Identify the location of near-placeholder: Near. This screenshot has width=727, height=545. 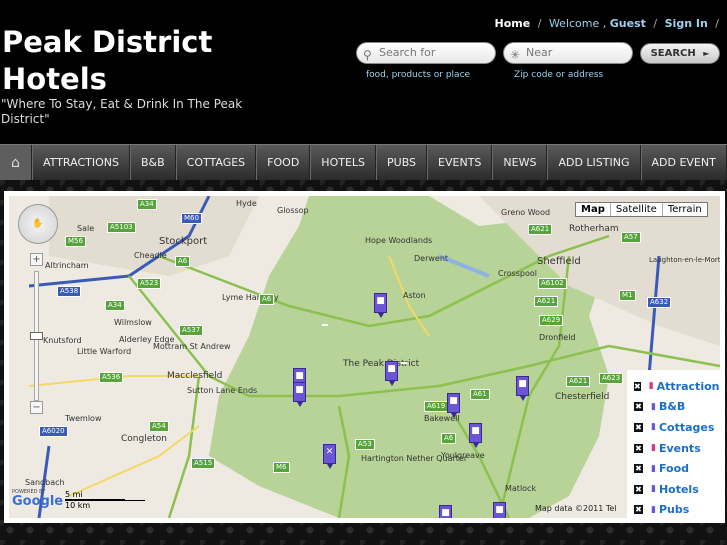
(539, 52).